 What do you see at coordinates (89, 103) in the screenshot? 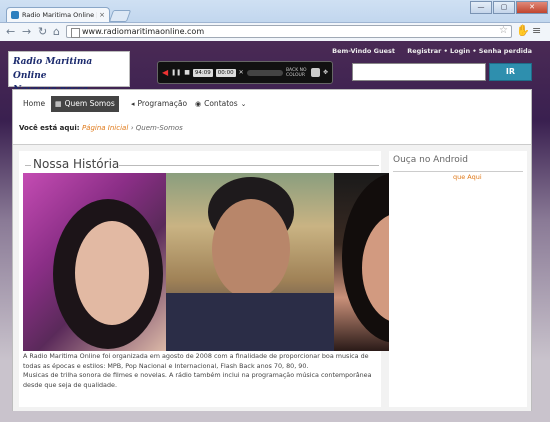
I see `nav-label-quem-somos: Quem Somos` at bounding box center [89, 103].